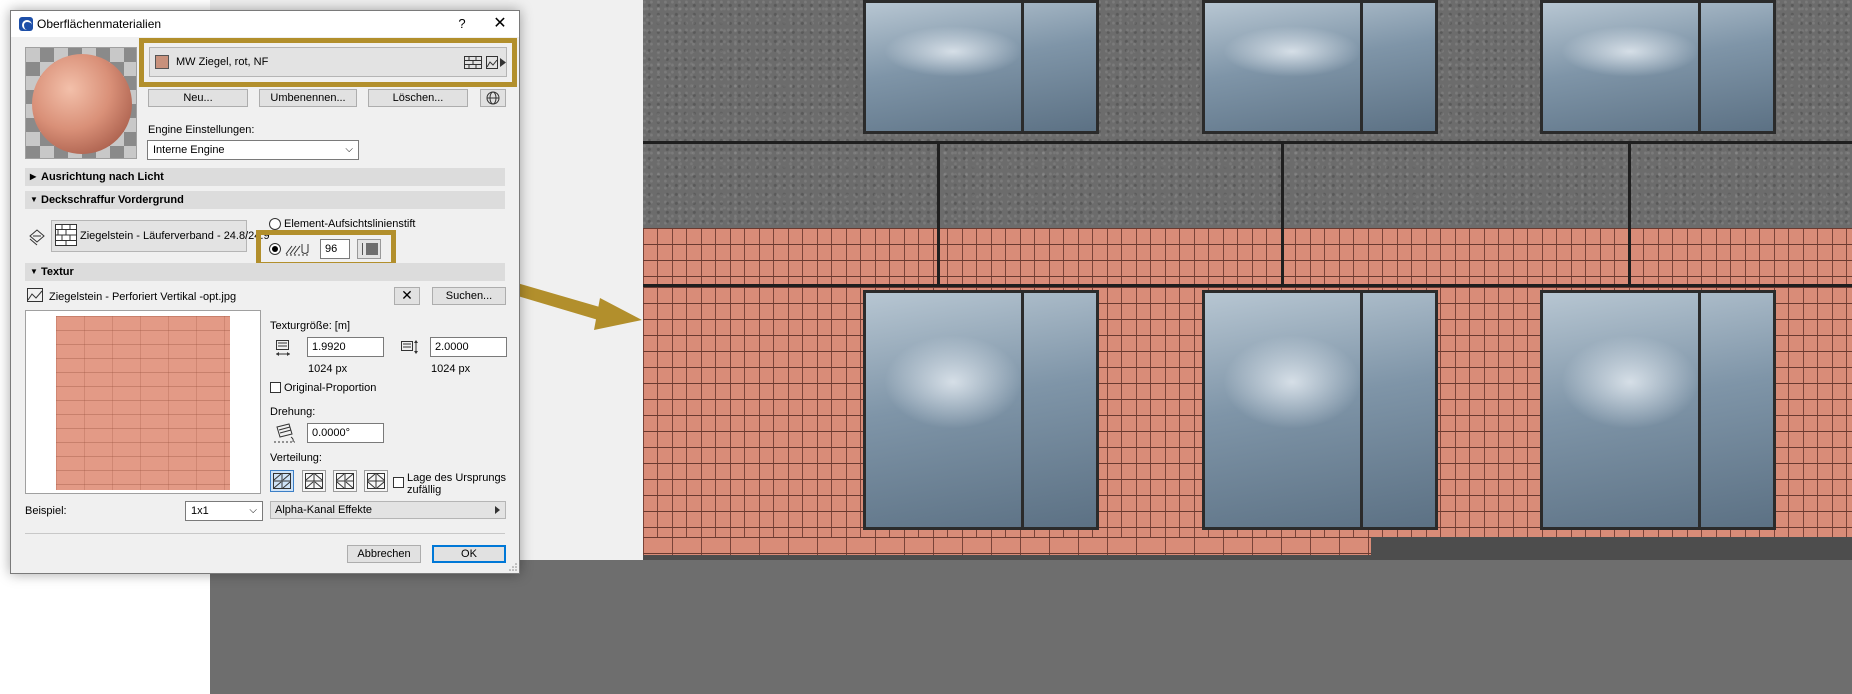 The image size is (1852, 694). I want to click on texture-size-label: Texturgröße: [m], so click(310, 326).